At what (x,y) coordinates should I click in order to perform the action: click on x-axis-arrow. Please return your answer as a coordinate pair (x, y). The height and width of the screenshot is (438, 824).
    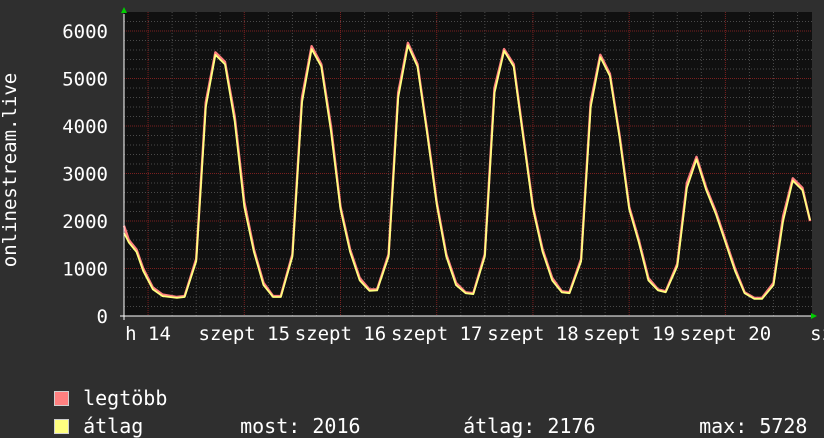
    Looking at the image, I should click on (814, 316).